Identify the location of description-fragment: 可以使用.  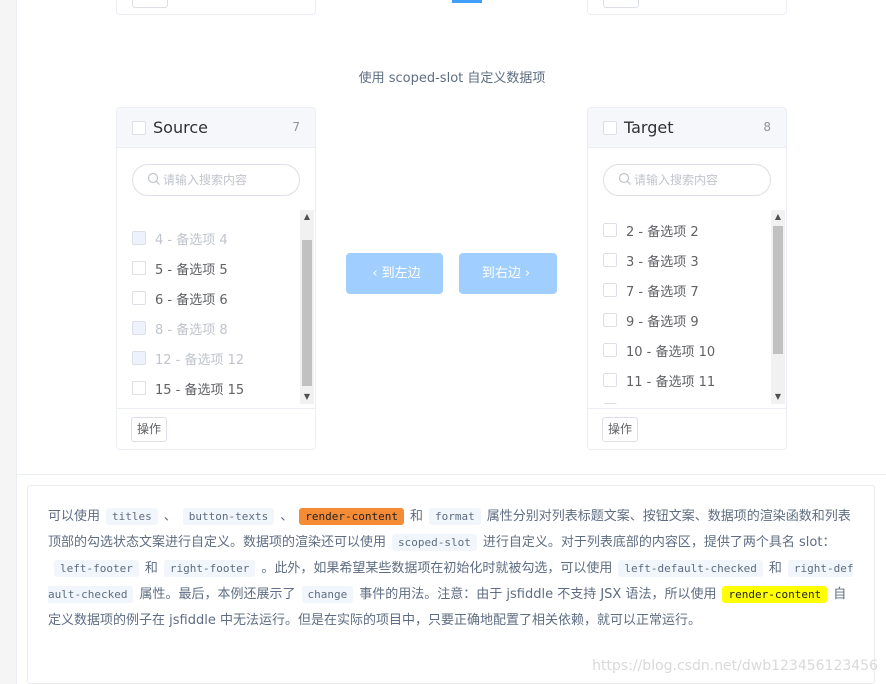
(74, 516).